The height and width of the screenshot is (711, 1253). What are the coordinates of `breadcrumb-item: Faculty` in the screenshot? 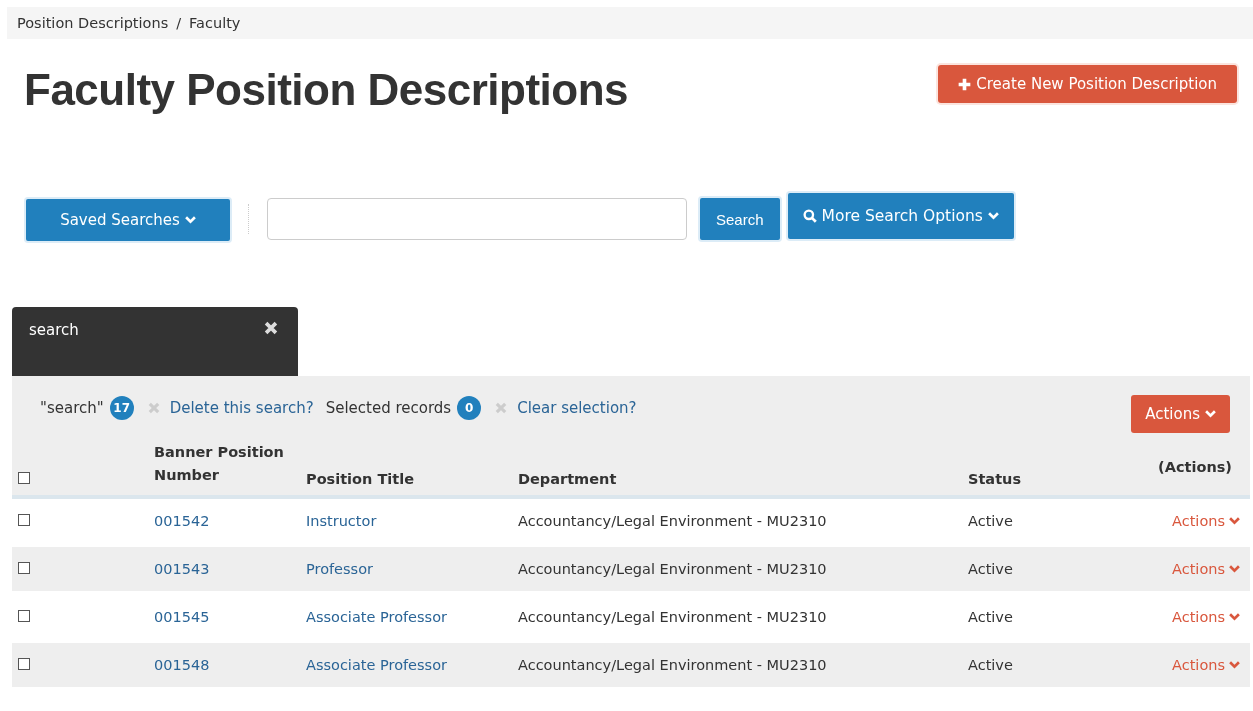 It's located at (215, 23).